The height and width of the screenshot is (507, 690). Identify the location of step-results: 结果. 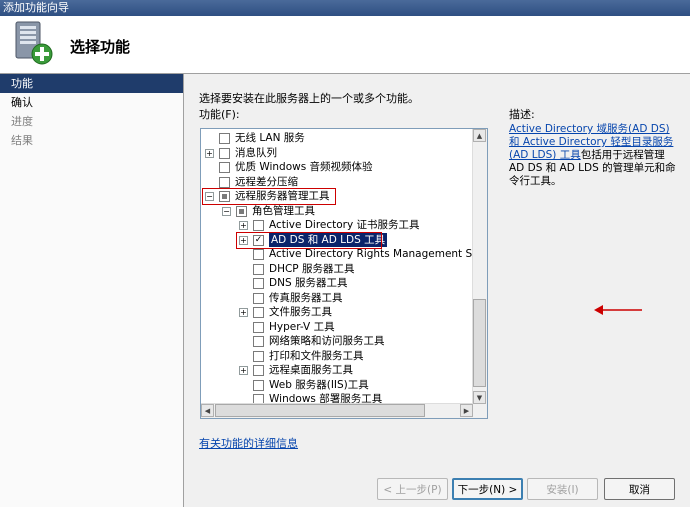
(22, 140).